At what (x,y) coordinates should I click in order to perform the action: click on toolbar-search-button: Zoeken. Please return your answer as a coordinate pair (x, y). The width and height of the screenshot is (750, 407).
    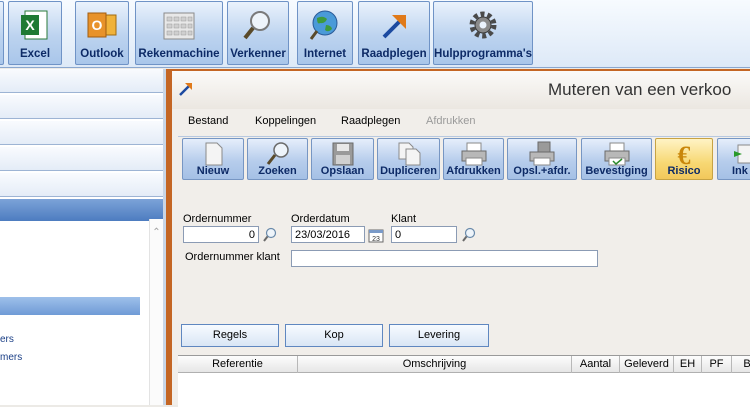
    Looking at the image, I should click on (277, 159).